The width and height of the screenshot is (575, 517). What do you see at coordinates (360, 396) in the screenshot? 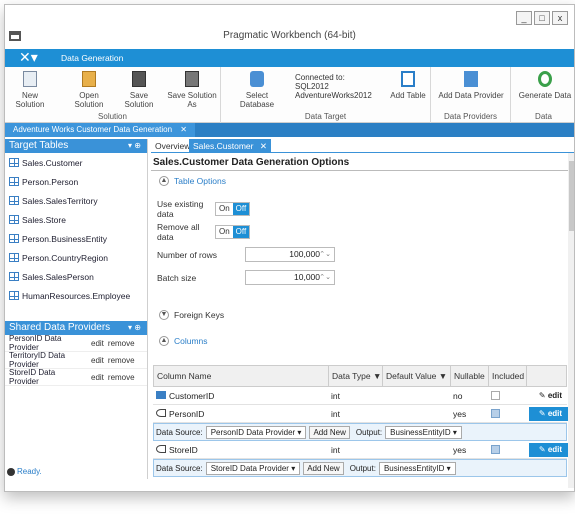
I see `table-row: CustomerID int no ✎ edit` at bounding box center [360, 396].